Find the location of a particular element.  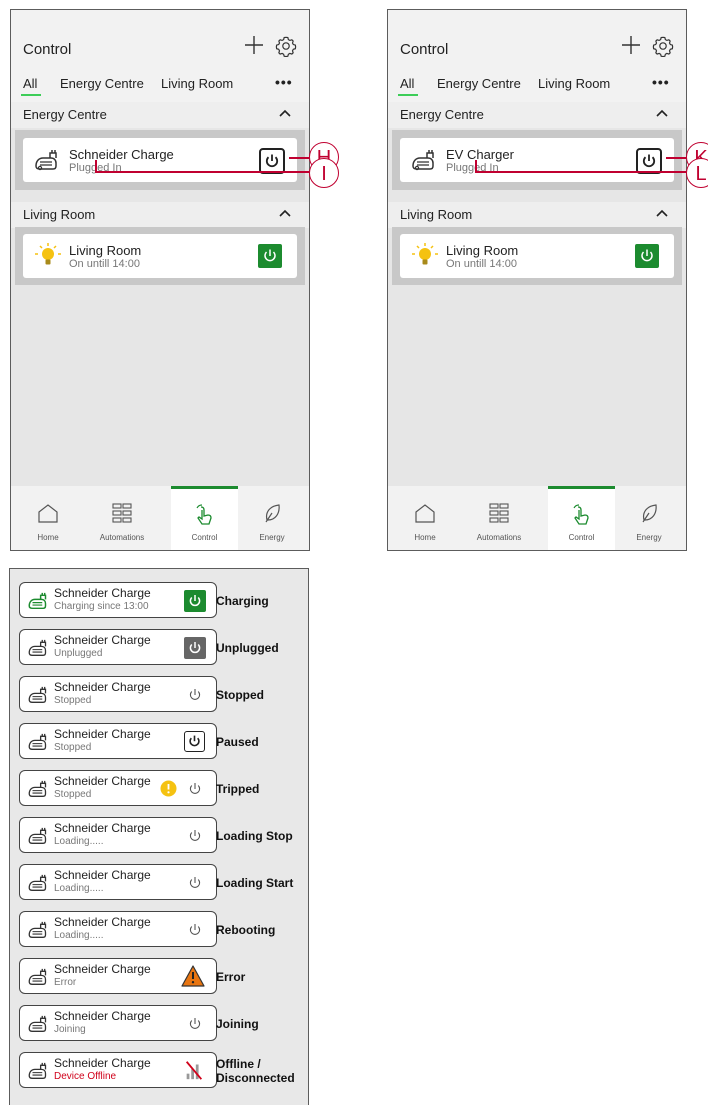

state-row-error: Schneider Charge Error is located at coordinates (118, 976).